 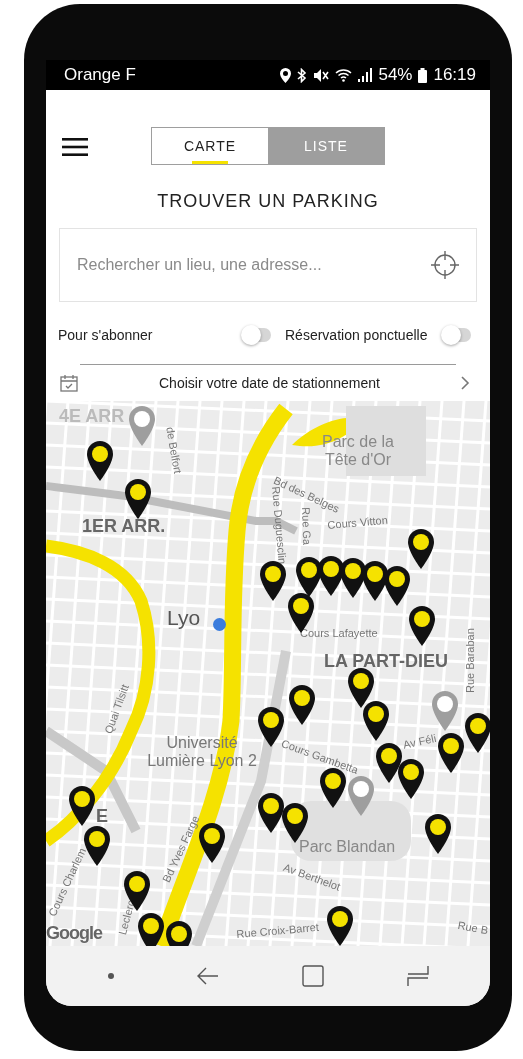 I want to click on locate-icon, so click(x=445, y=265).